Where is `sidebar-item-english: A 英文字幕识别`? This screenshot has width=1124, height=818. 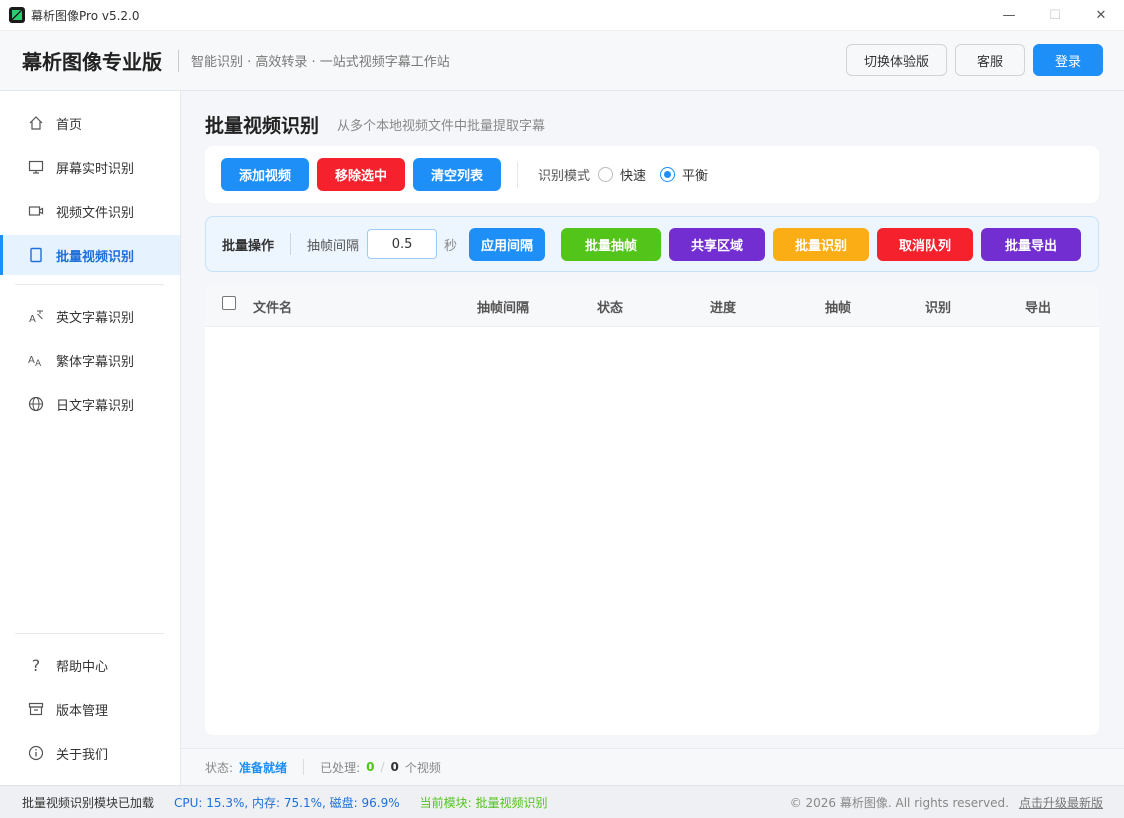
sidebar-item-english: A 英文字幕识别 is located at coordinates (90, 316).